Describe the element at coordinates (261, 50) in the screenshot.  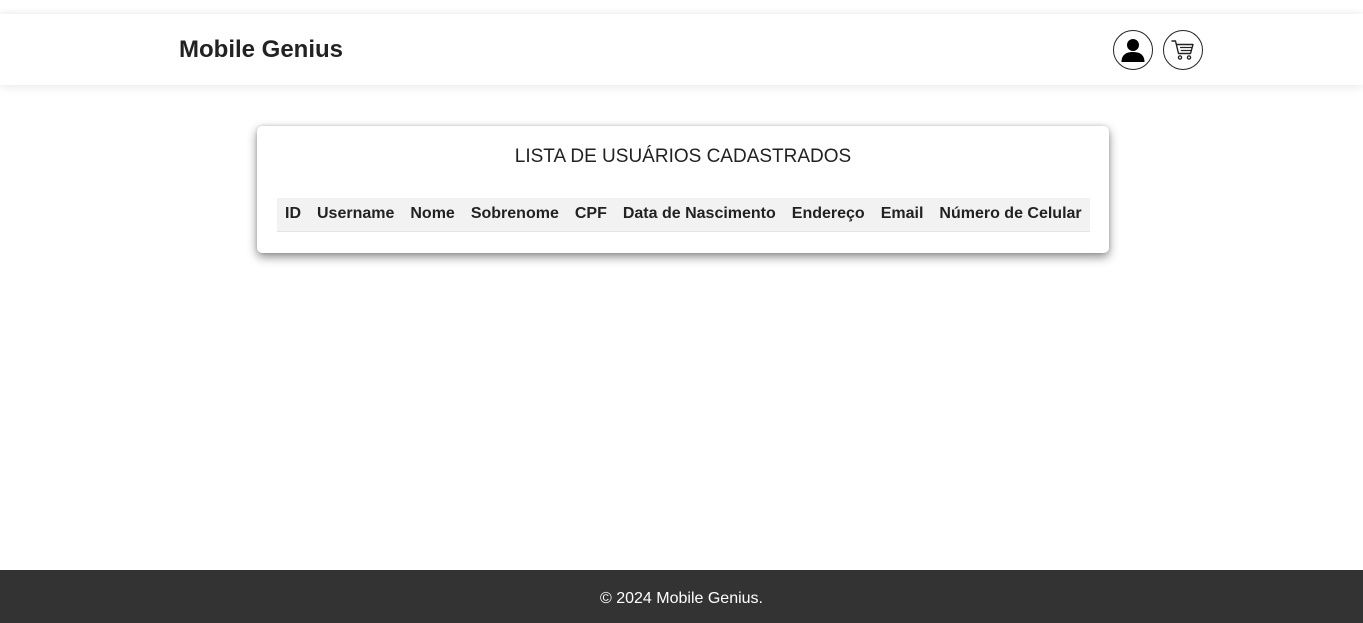
I see `brand-logo: Mobile Genius` at that location.